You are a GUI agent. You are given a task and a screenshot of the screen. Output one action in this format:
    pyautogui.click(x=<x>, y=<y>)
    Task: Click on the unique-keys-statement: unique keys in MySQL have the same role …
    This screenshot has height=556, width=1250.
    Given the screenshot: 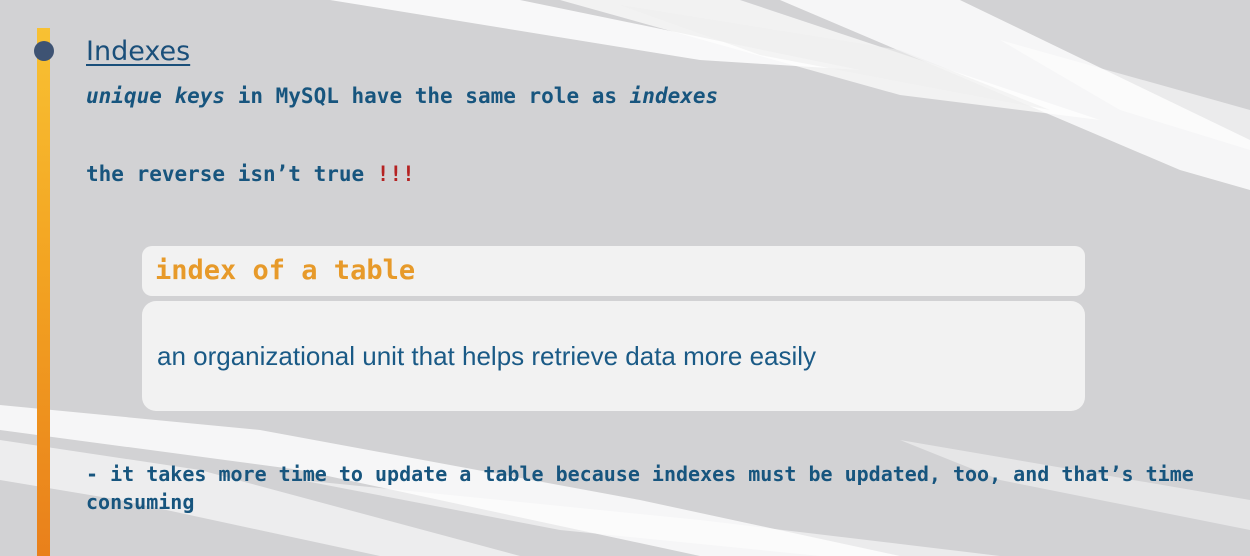 What is the action you would take?
    pyautogui.click(x=402, y=96)
    